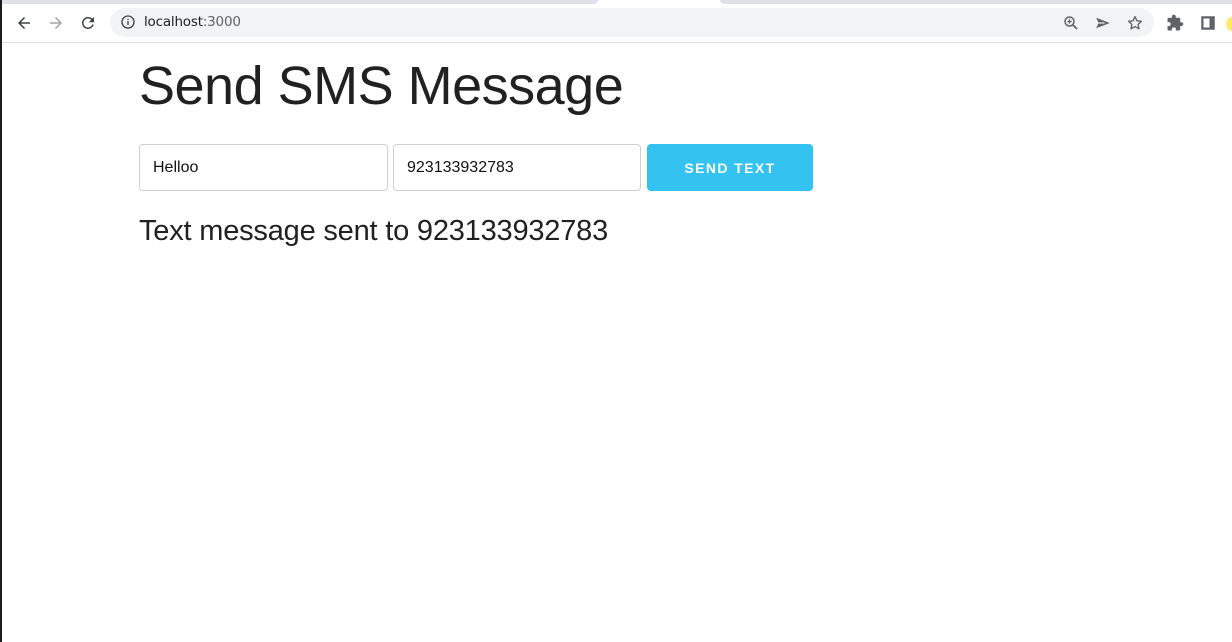  Describe the element at coordinates (173, 22) in the screenshot. I see `url-host: localhost` at that location.